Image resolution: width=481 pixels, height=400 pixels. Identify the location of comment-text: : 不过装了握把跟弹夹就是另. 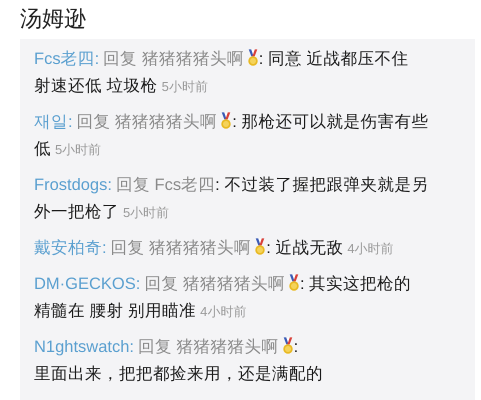
(321, 185).